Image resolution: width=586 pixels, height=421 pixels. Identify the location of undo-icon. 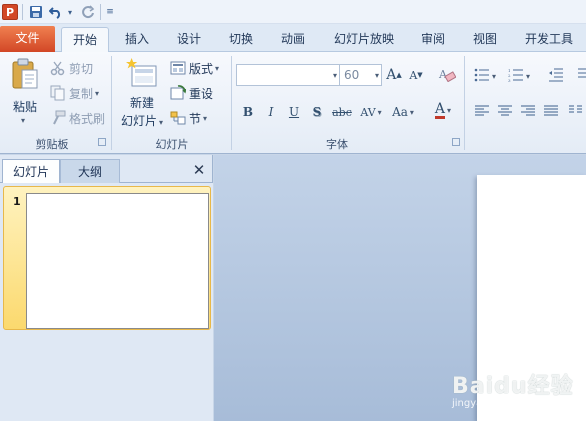
(56, 12).